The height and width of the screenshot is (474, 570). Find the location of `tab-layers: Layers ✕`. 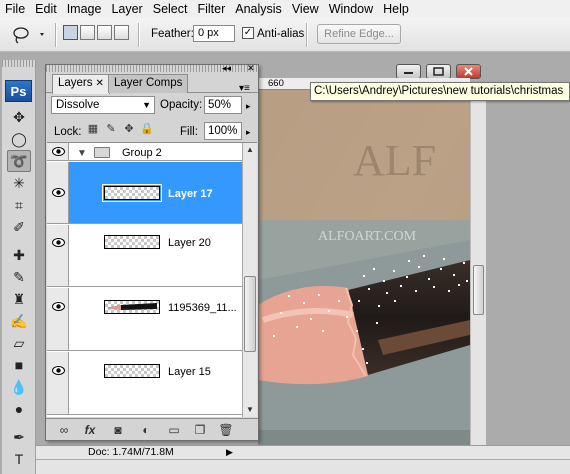

tab-layers: Layers ✕ is located at coordinates (81, 84).